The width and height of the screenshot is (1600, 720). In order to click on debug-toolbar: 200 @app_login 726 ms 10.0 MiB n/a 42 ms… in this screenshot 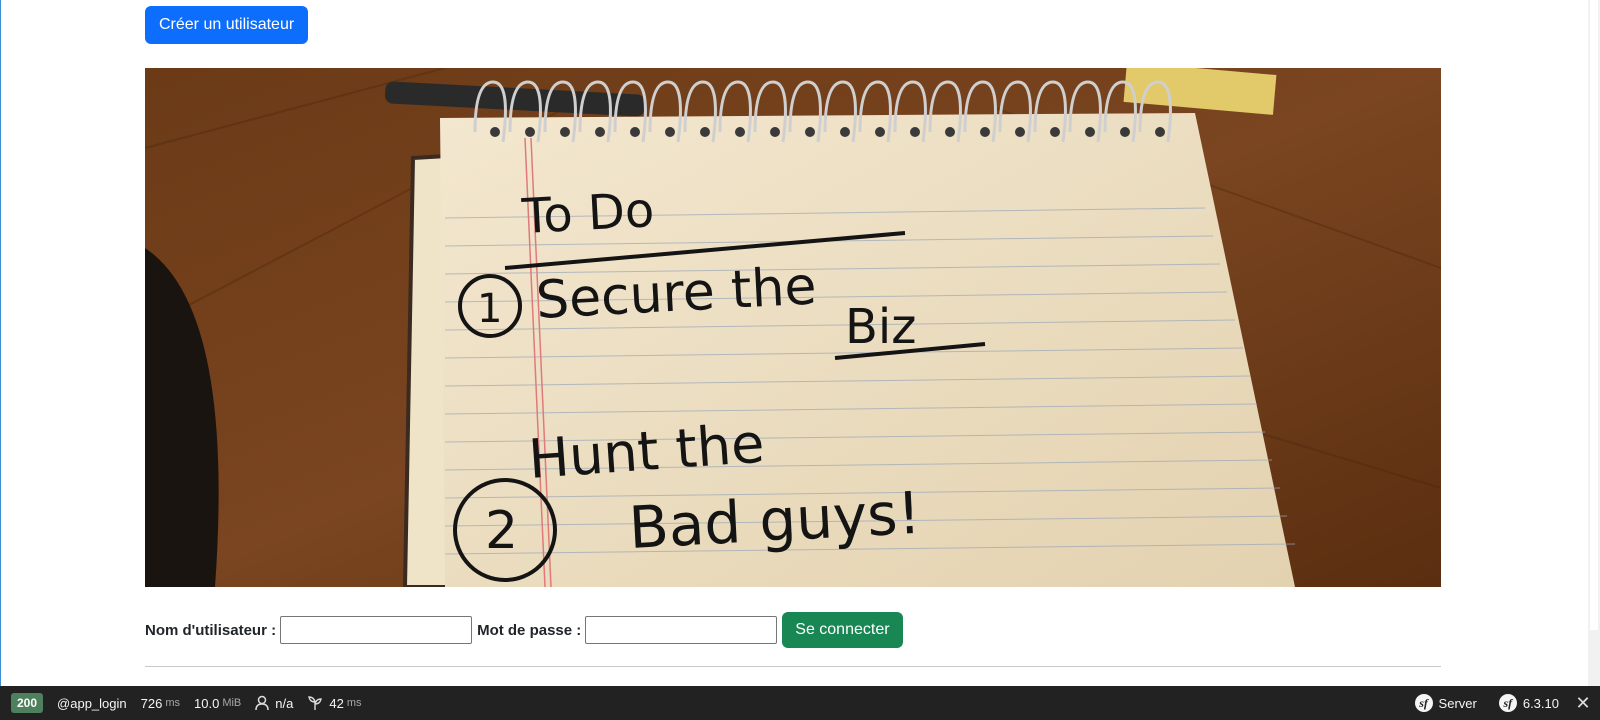, I will do `click(800, 703)`.